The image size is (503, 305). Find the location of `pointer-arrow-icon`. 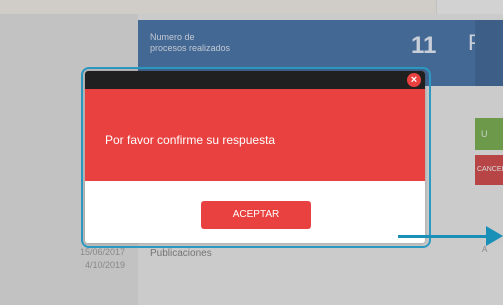

pointer-arrow-icon is located at coordinates (494, 236).